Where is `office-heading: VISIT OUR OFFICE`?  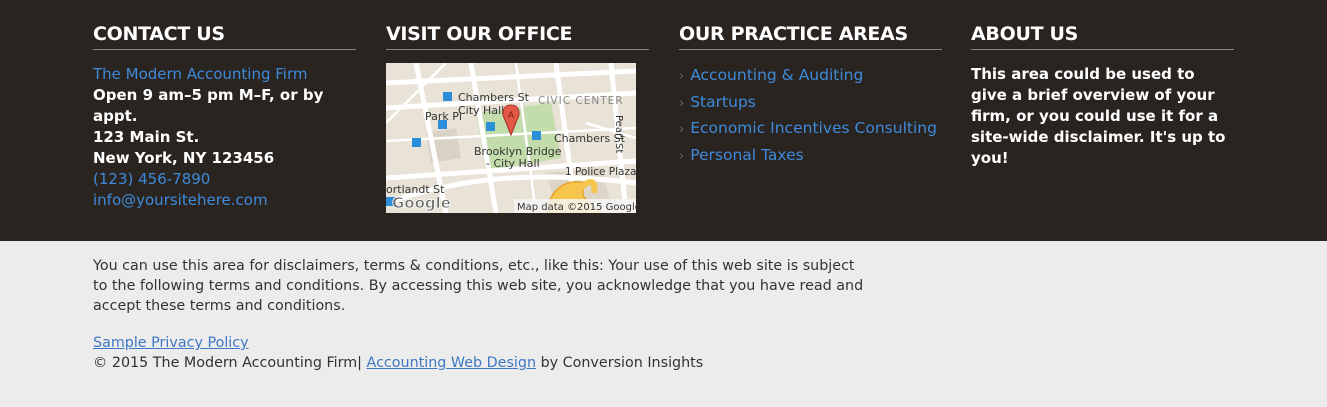 office-heading: VISIT OUR OFFICE is located at coordinates (517, 36).